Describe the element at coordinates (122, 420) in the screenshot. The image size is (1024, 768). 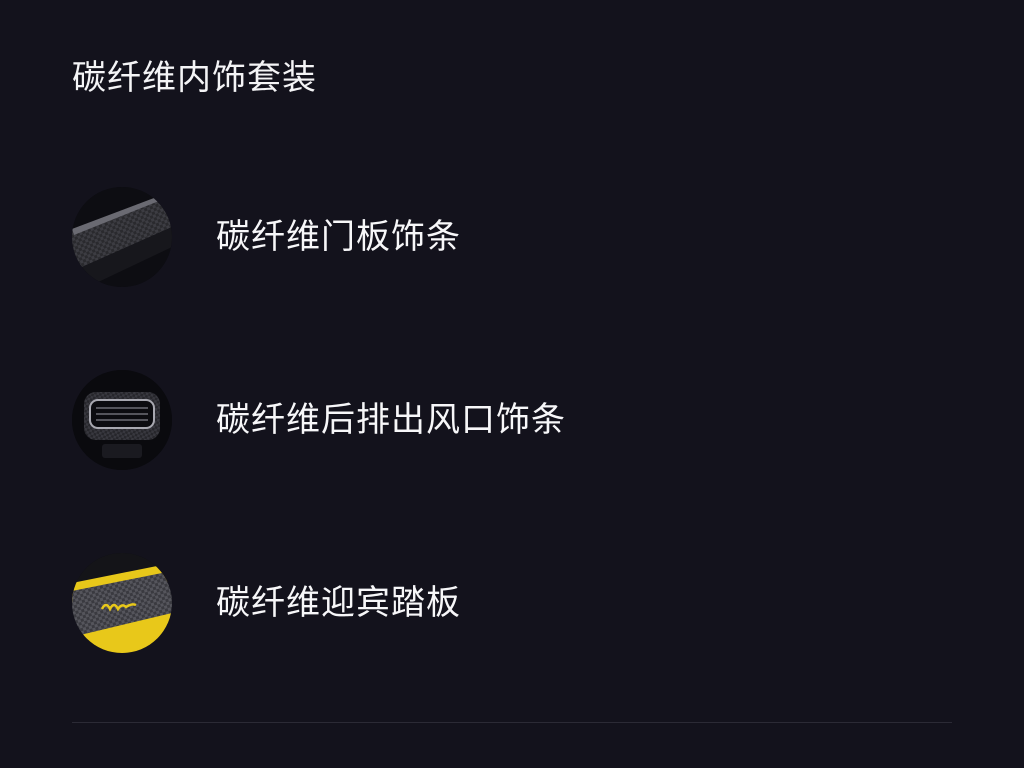
I see `rear-vent-thumbnail` at that location.